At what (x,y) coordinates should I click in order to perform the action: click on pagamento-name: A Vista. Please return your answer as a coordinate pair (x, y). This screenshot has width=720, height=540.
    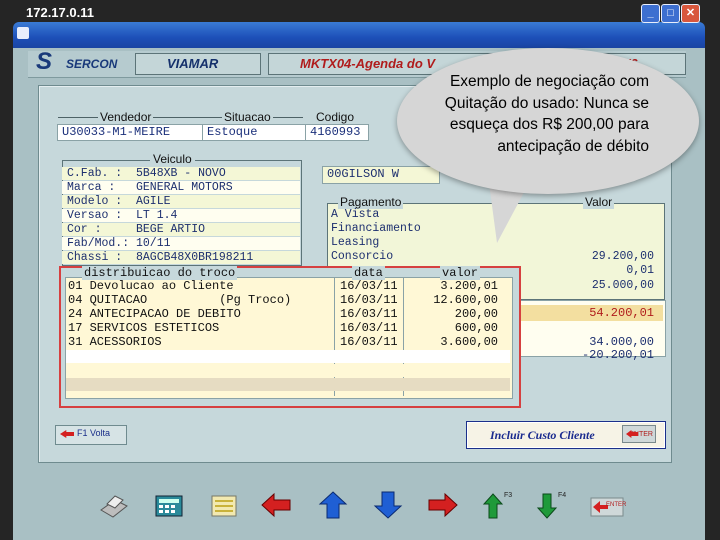
    Looking at the image, I should click on (355, 214).